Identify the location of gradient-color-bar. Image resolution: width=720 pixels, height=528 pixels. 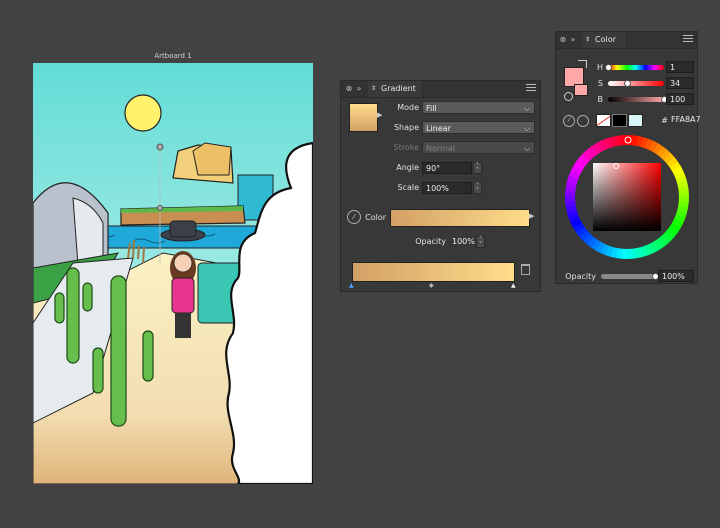
(460, 218).